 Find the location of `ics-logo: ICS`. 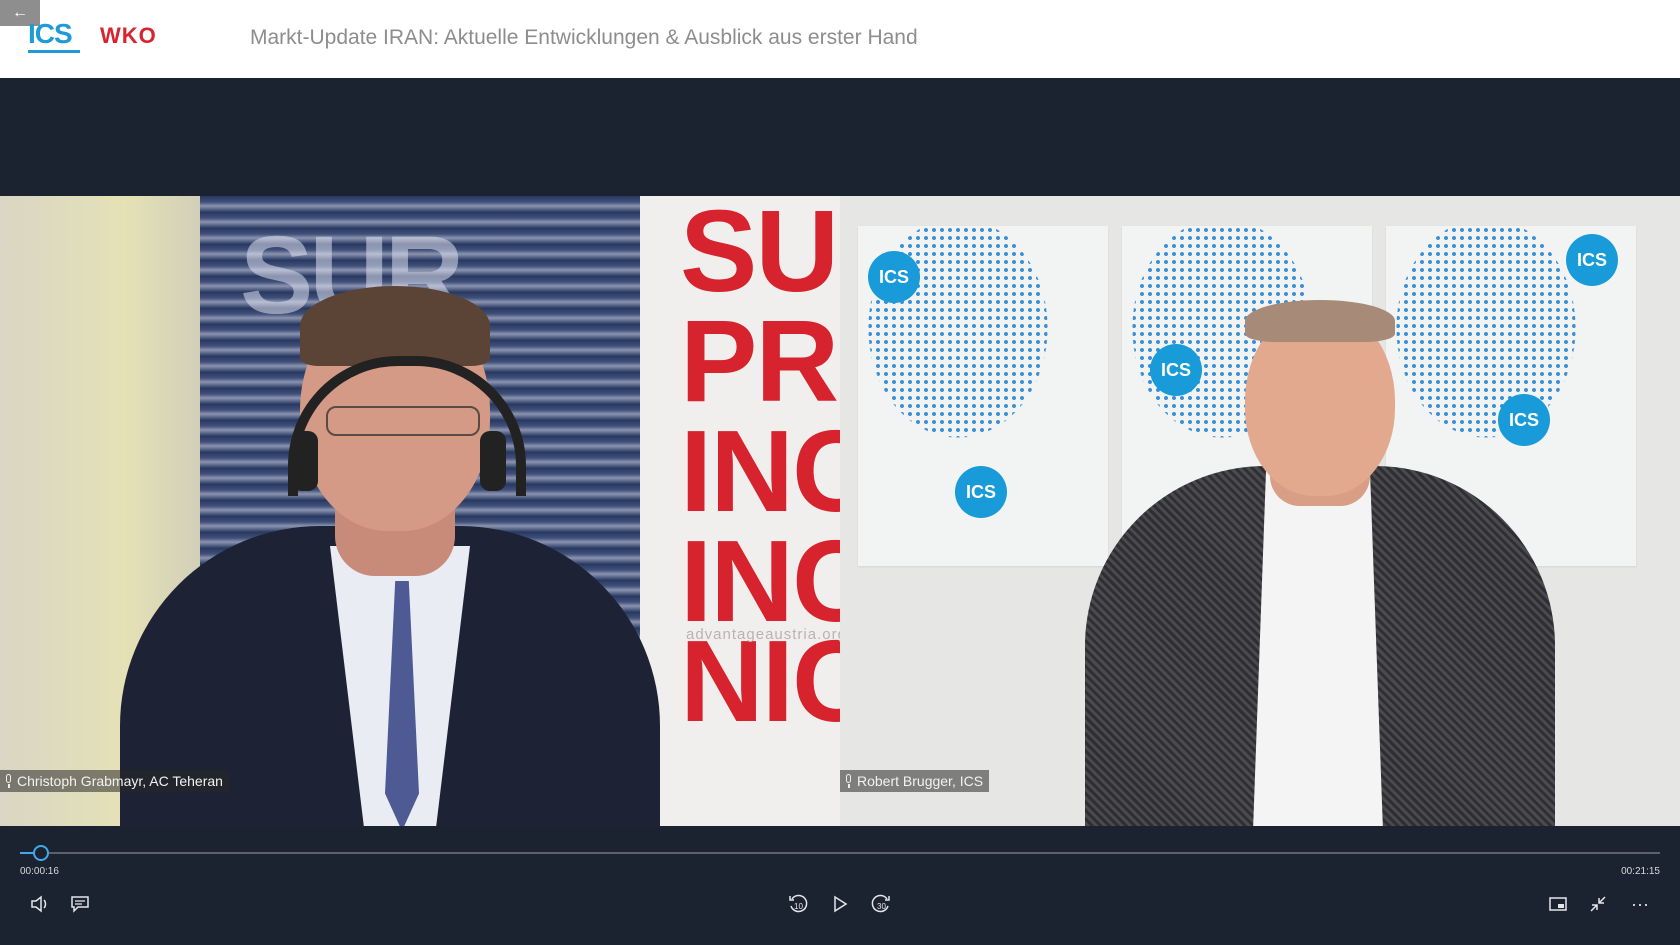

ics-logo: ICS is located at coordinates (56, 38).